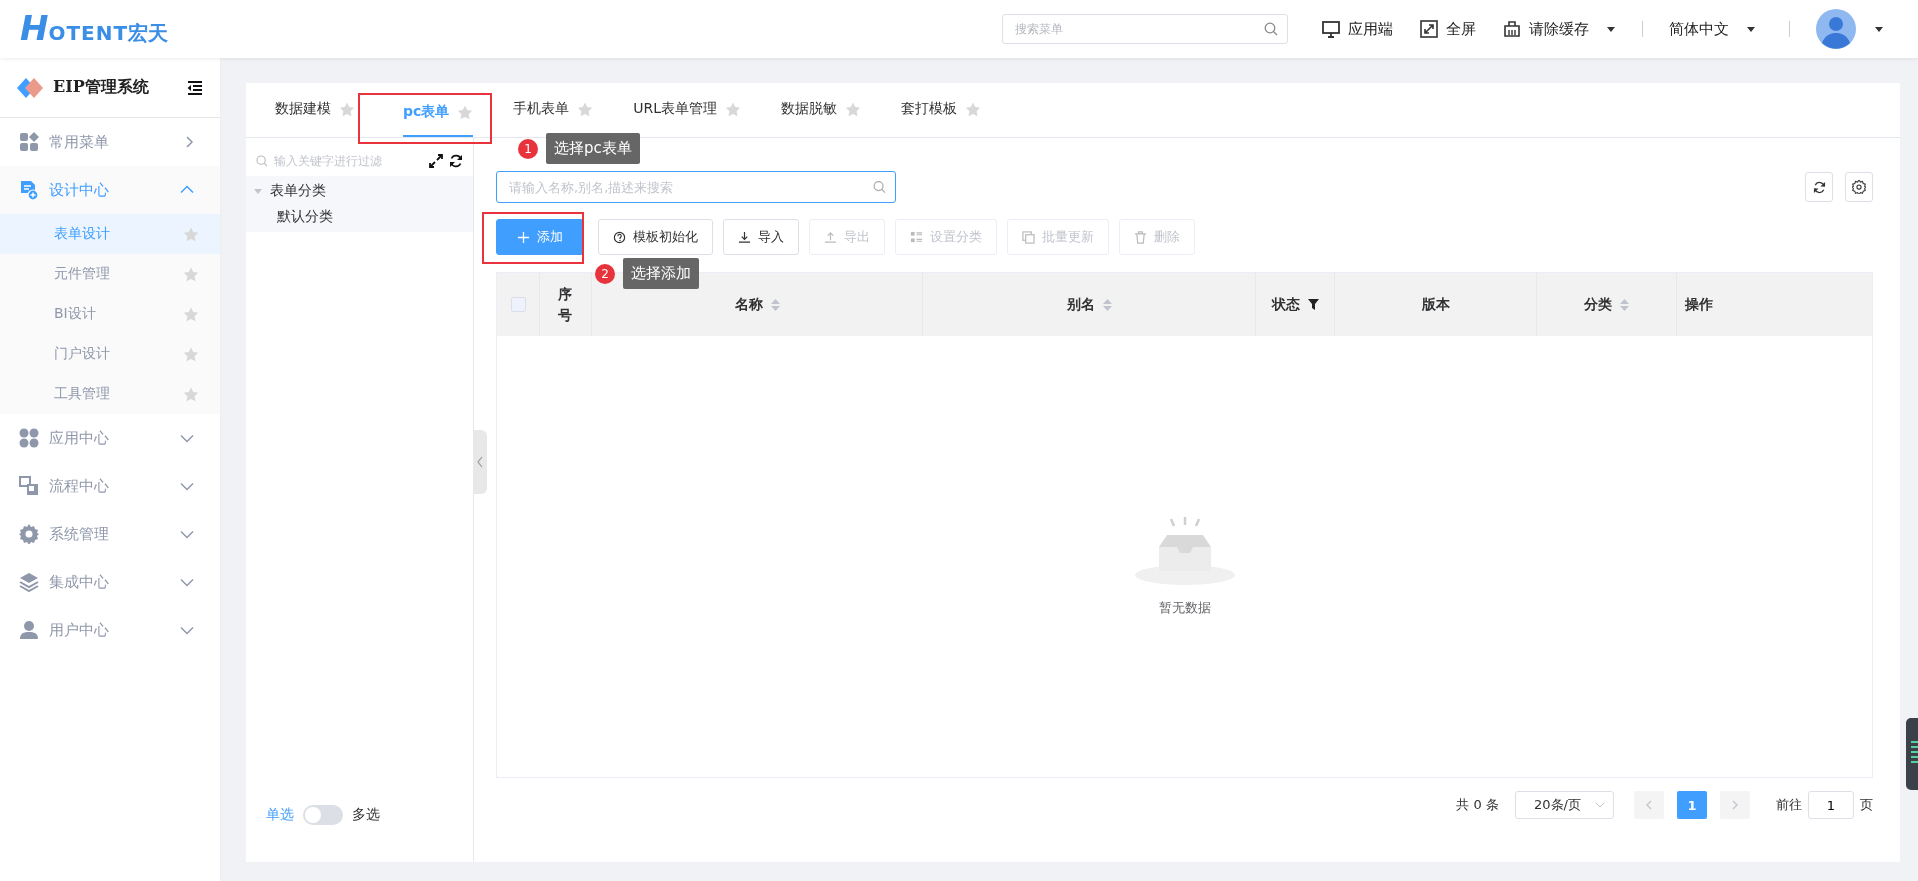 The width and height of the screenshot is (1918, 881). I want to click on column-header: 序号, so click(565, 304).